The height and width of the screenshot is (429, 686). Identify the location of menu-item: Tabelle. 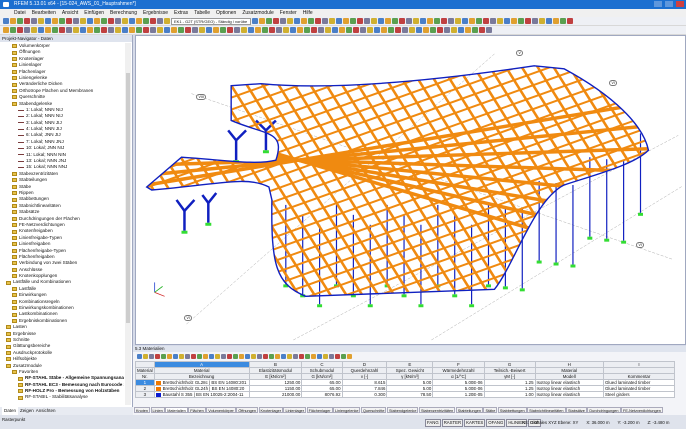
(202, 13).